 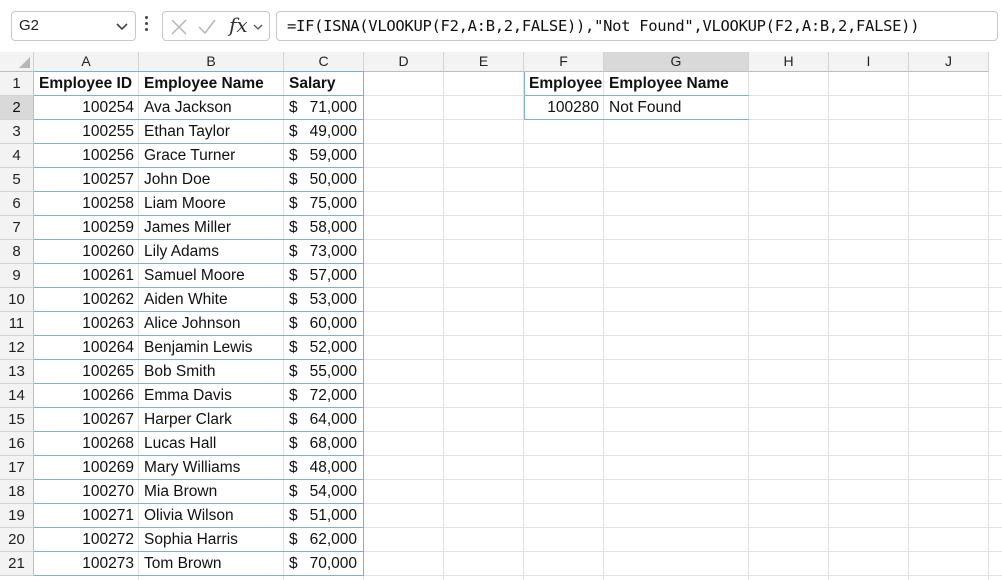 What do you see at coordinates (17, 108) in the screenshot?
I see `row-header-2: 2` at bounding box center [17, 108].